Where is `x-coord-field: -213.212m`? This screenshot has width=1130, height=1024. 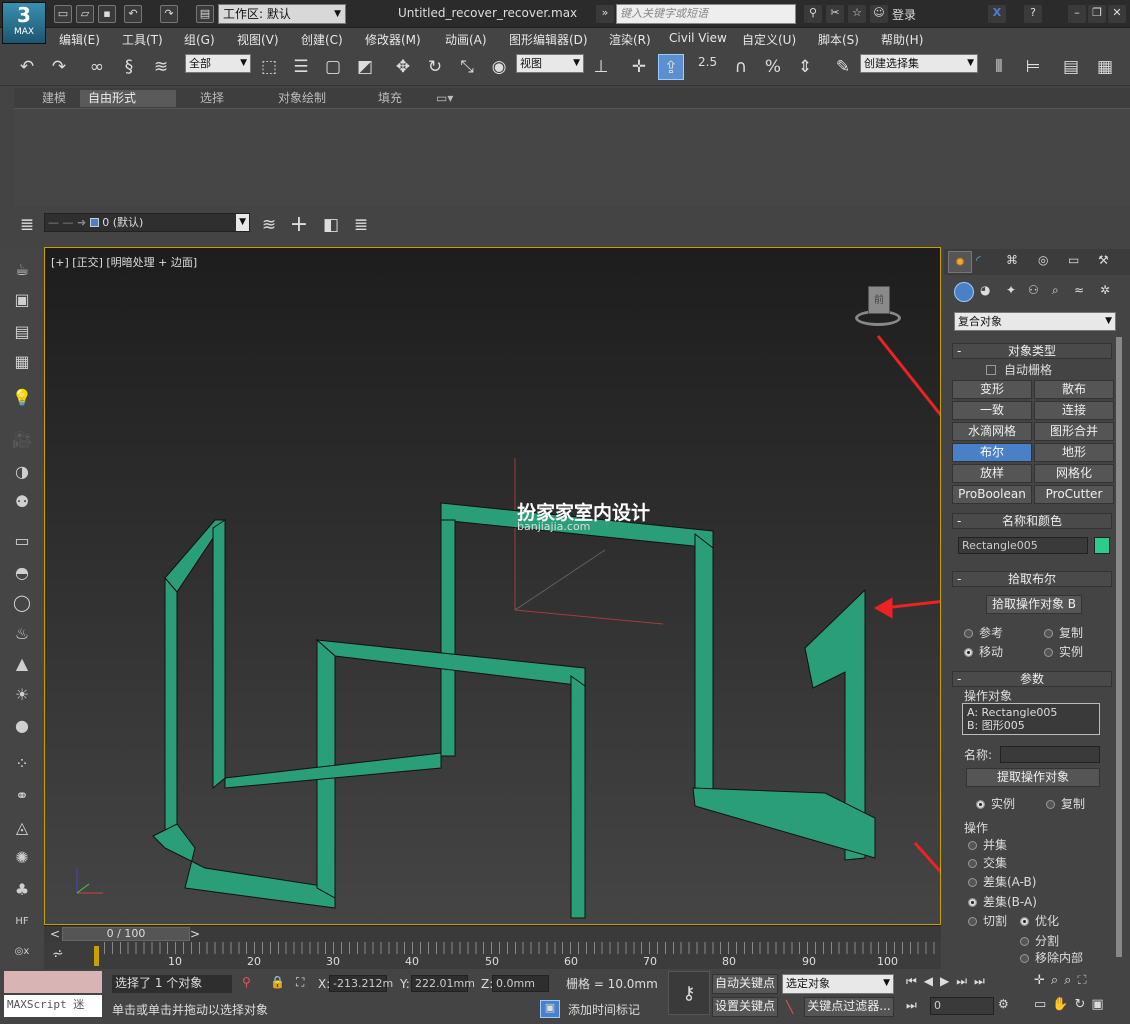 x-coord-field: -213.212m is located at coordinates (361, 983).